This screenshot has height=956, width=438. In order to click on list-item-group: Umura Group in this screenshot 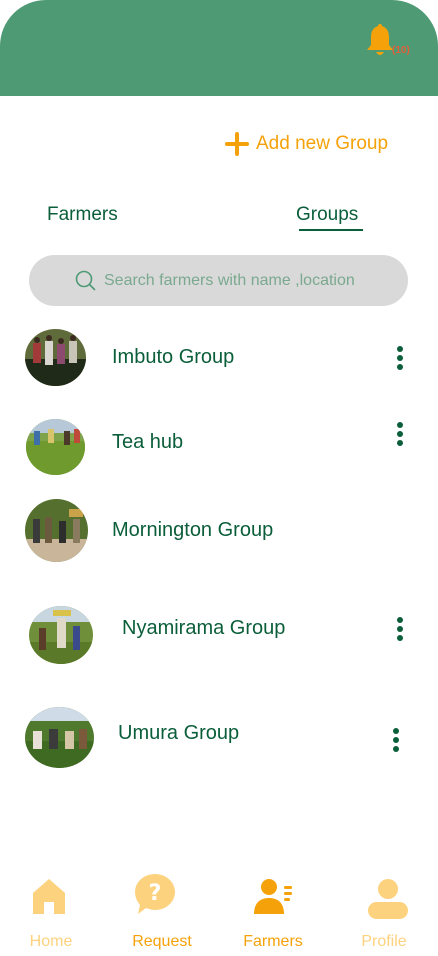, I will do `click(219, 739)`.